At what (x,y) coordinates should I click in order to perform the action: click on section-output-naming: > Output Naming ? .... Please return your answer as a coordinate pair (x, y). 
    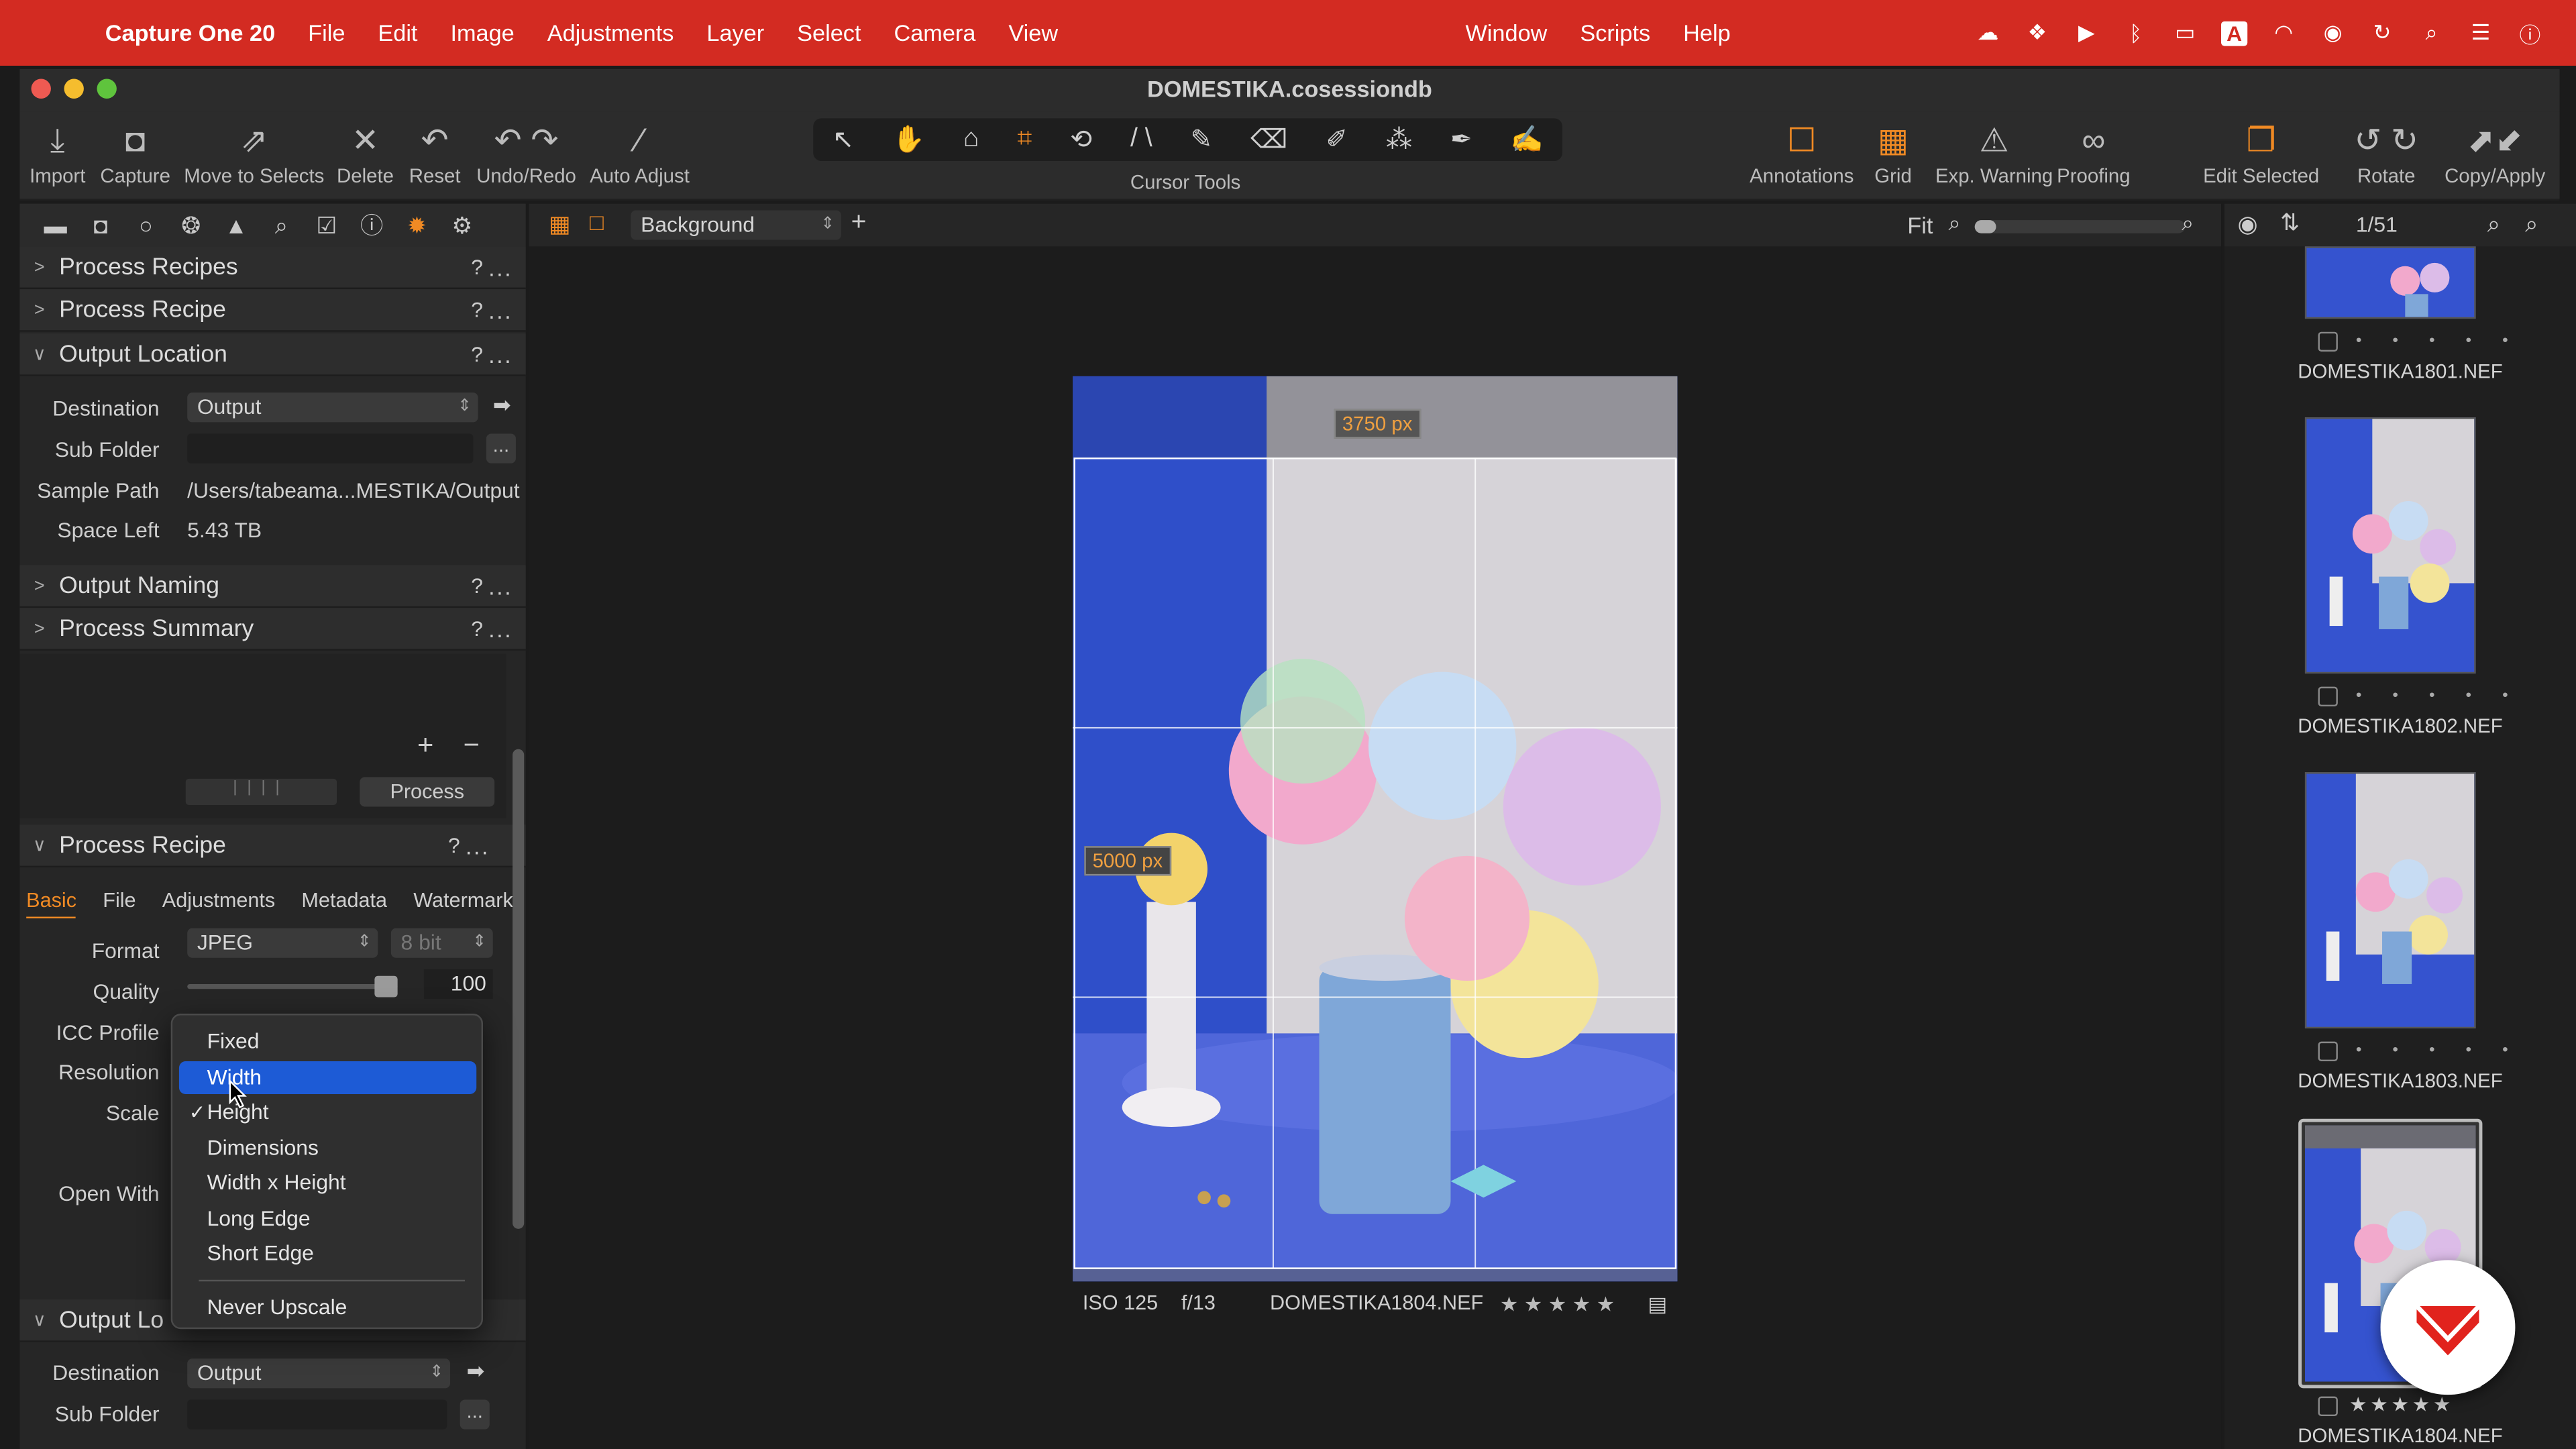
    Looking at the image, I should click on (272, 586).